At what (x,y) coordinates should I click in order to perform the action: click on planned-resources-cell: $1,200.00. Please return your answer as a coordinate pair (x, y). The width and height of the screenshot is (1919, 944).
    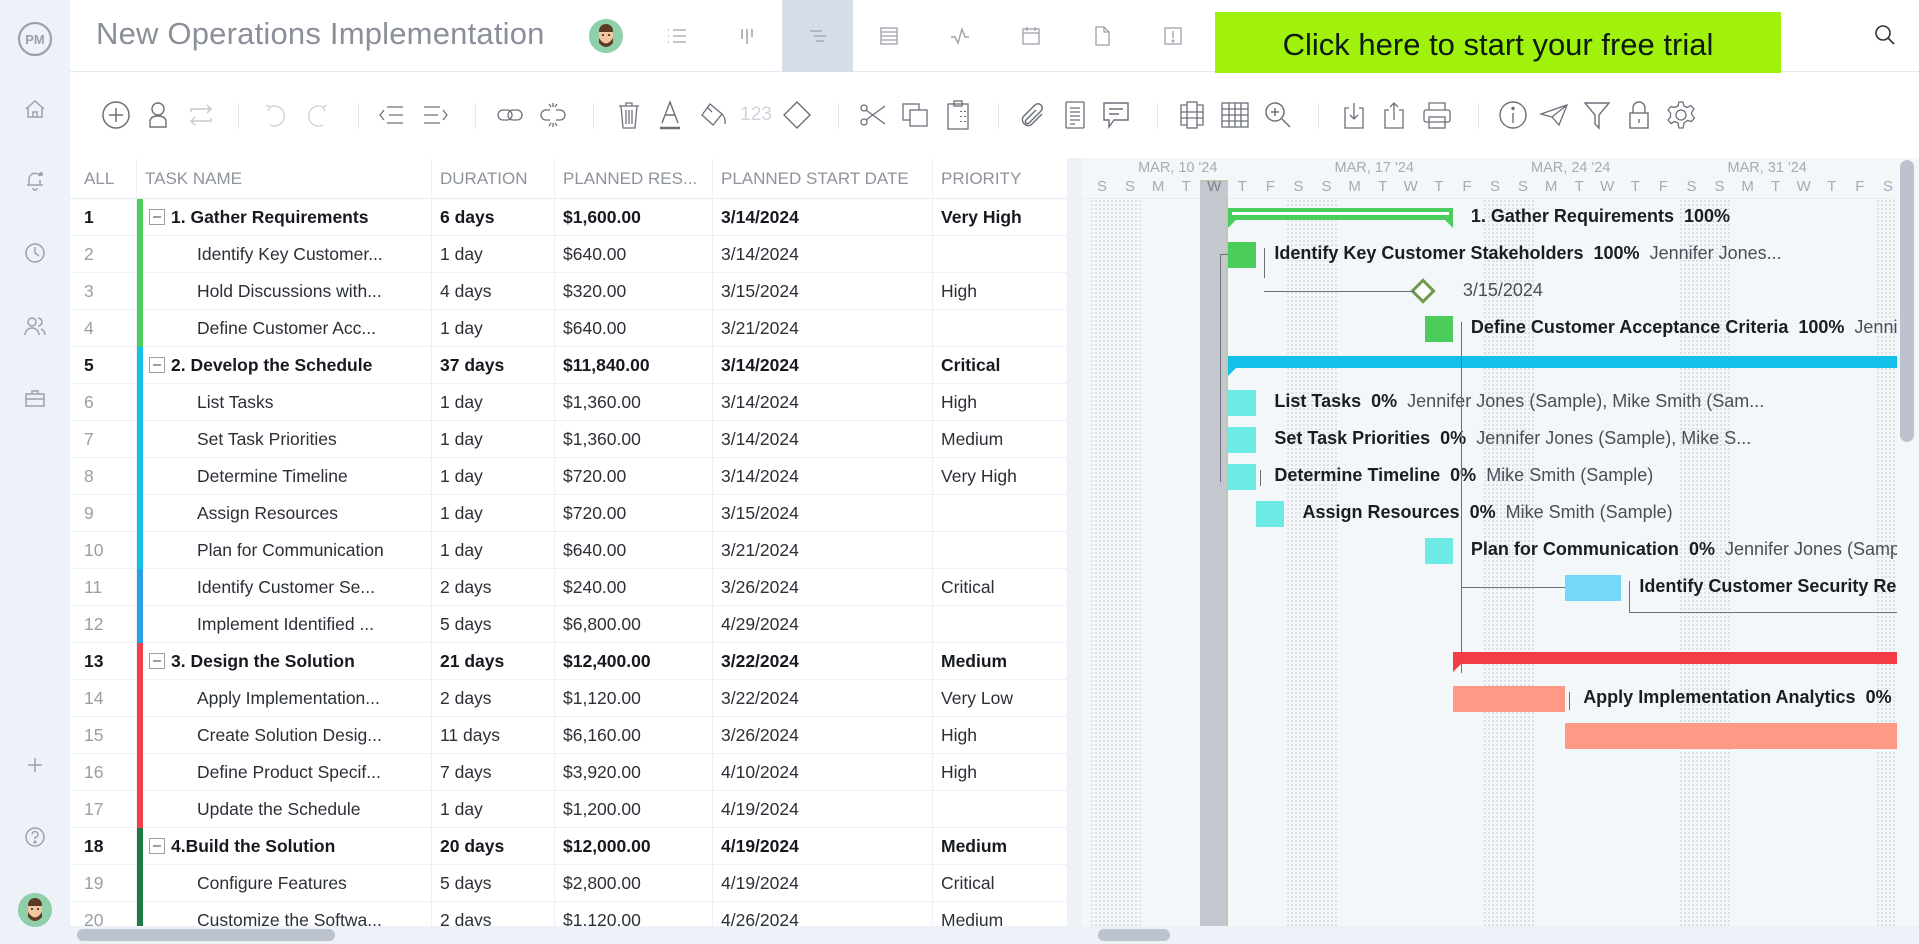
    Looking at the image, I should click on (634, 809).